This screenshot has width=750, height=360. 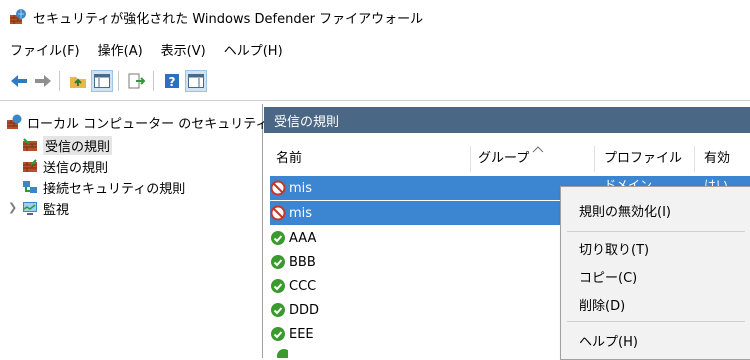 I want to click on export-list-button, so click(x=137, y=81).